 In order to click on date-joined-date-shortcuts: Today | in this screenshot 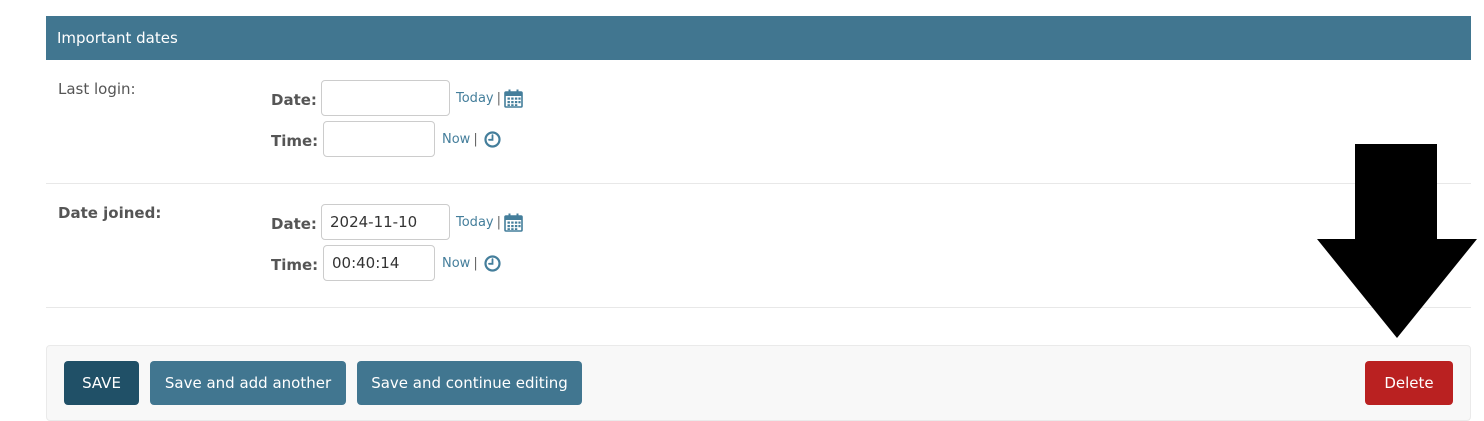, I will do `click(489, 222)`.